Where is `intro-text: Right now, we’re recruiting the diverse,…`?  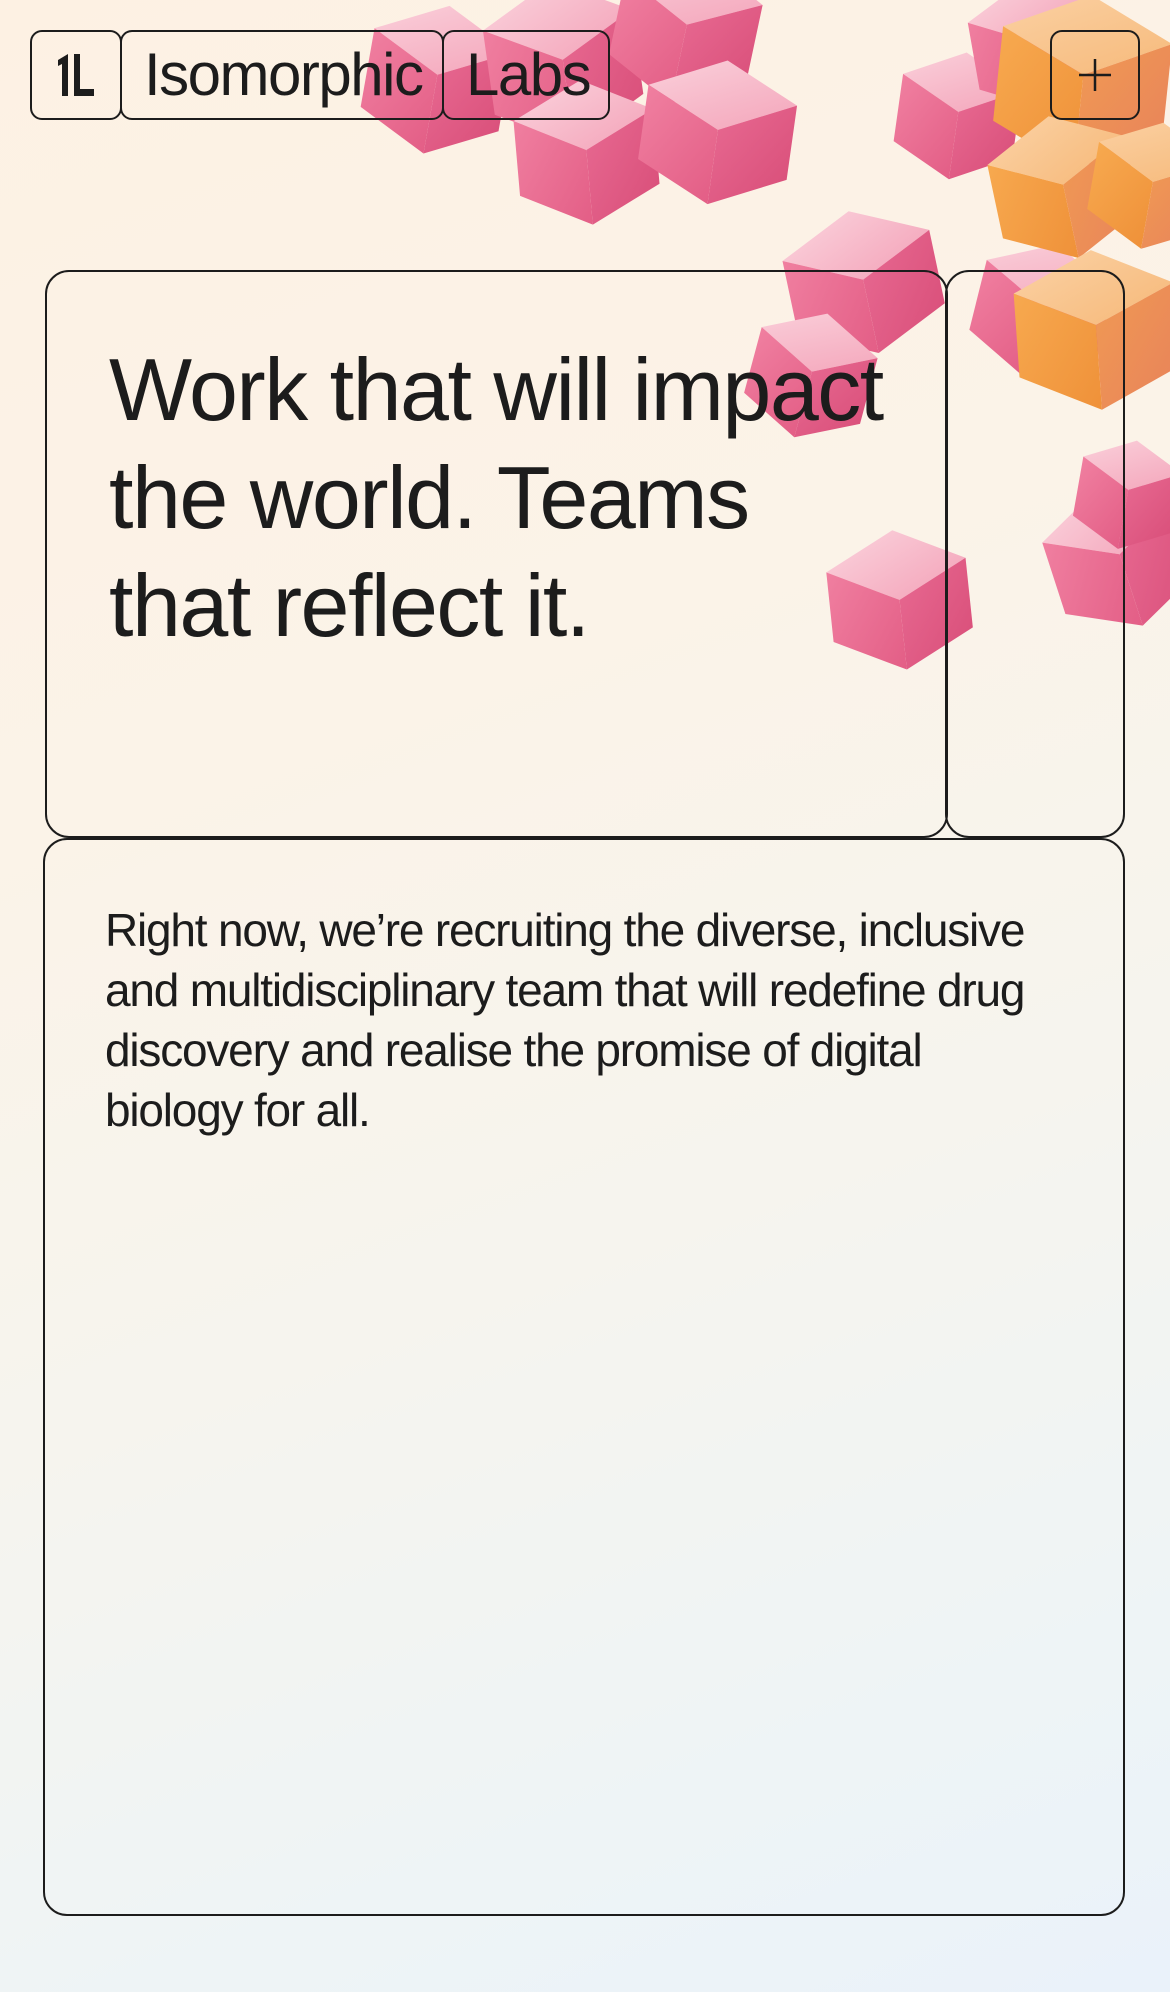
intro-text: Right now, we’re recruiting the diverse,… is located at coordinates (565, 1020).